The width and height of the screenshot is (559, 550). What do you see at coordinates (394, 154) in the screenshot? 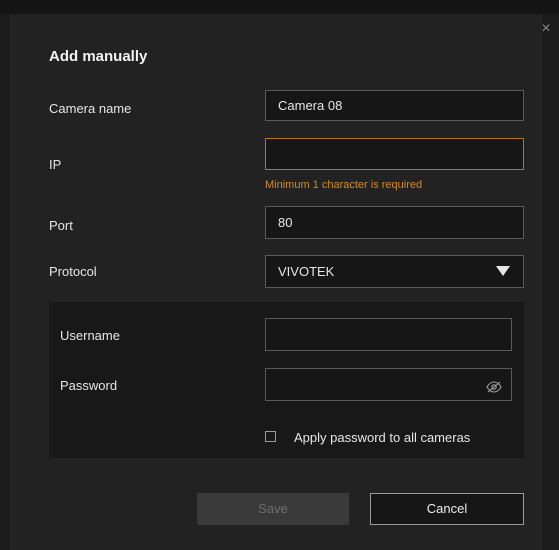
I see `ip-input` at bounding box center [394, 154].